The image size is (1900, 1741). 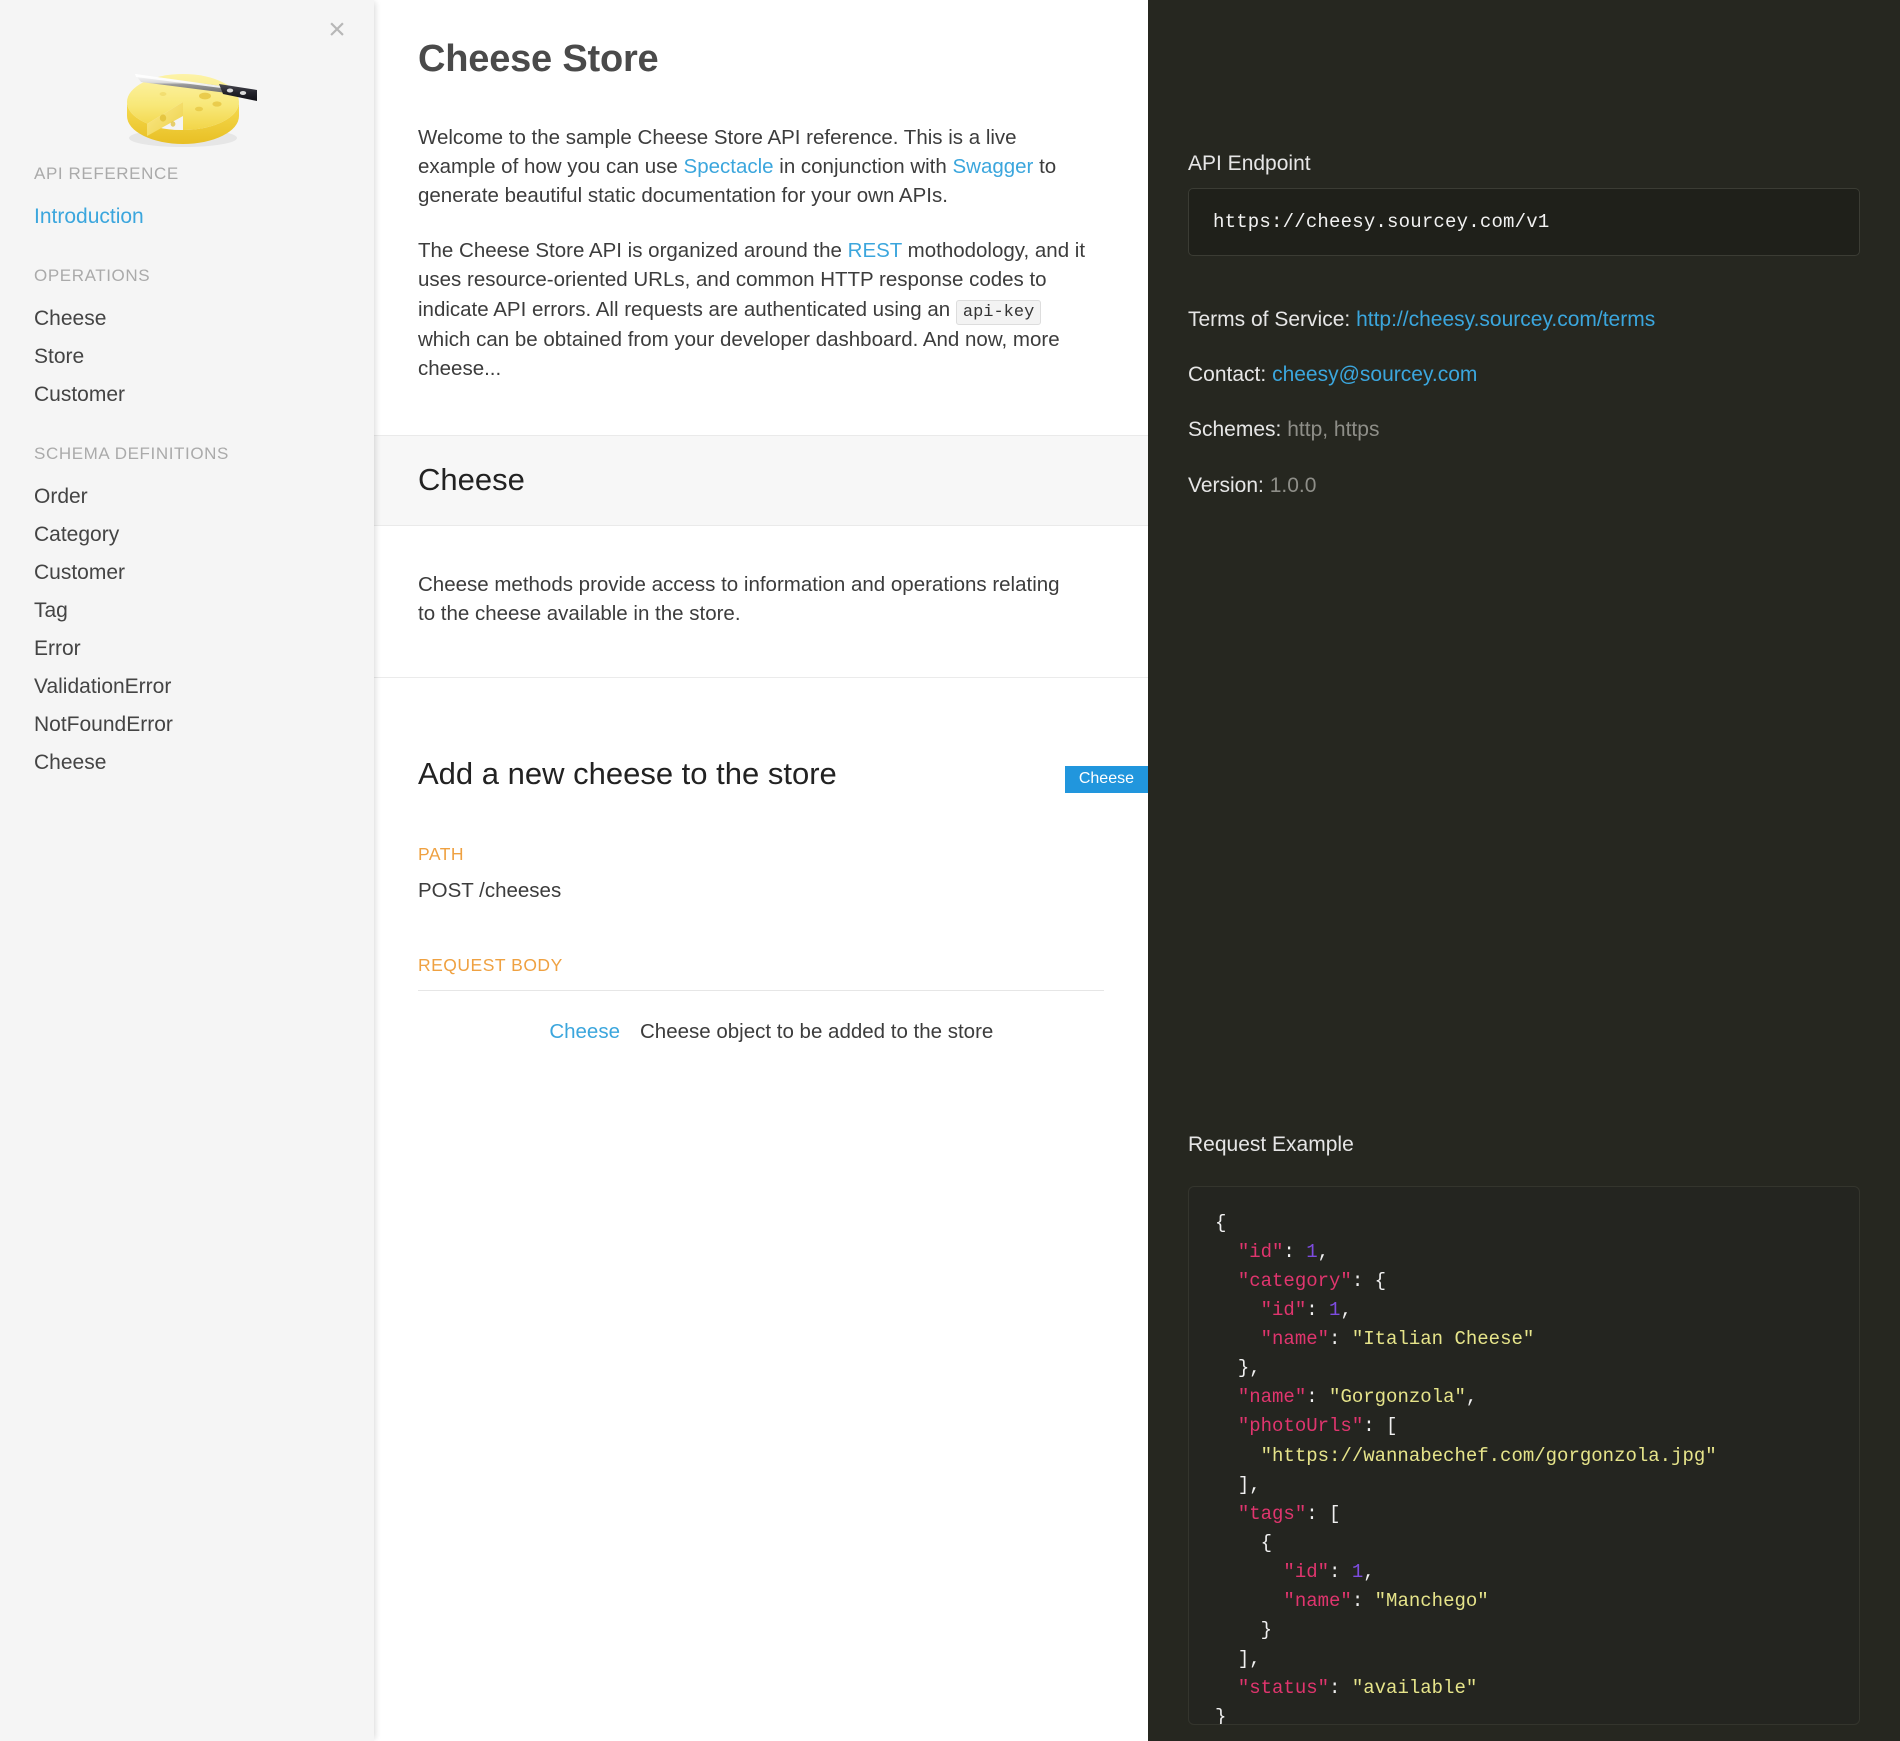 What do you see at coordinates (490, 964) in the screenshot?
I see `request-body-label: REQUEST BODY` at bounding box center [490, 964].